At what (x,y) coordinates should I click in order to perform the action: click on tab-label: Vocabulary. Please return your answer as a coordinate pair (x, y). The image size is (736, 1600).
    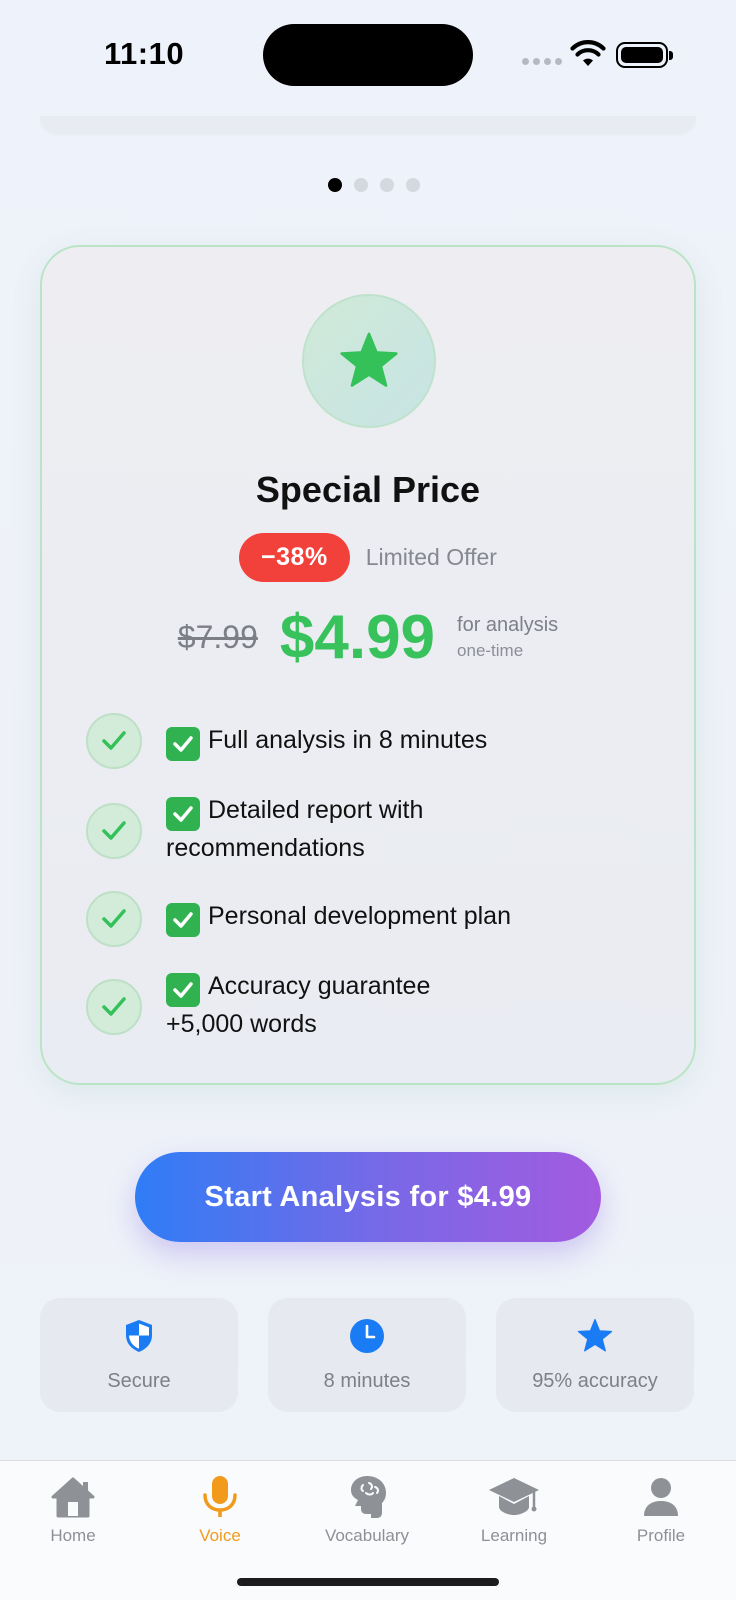
    Looking at the image, I should click on (367, 1535).